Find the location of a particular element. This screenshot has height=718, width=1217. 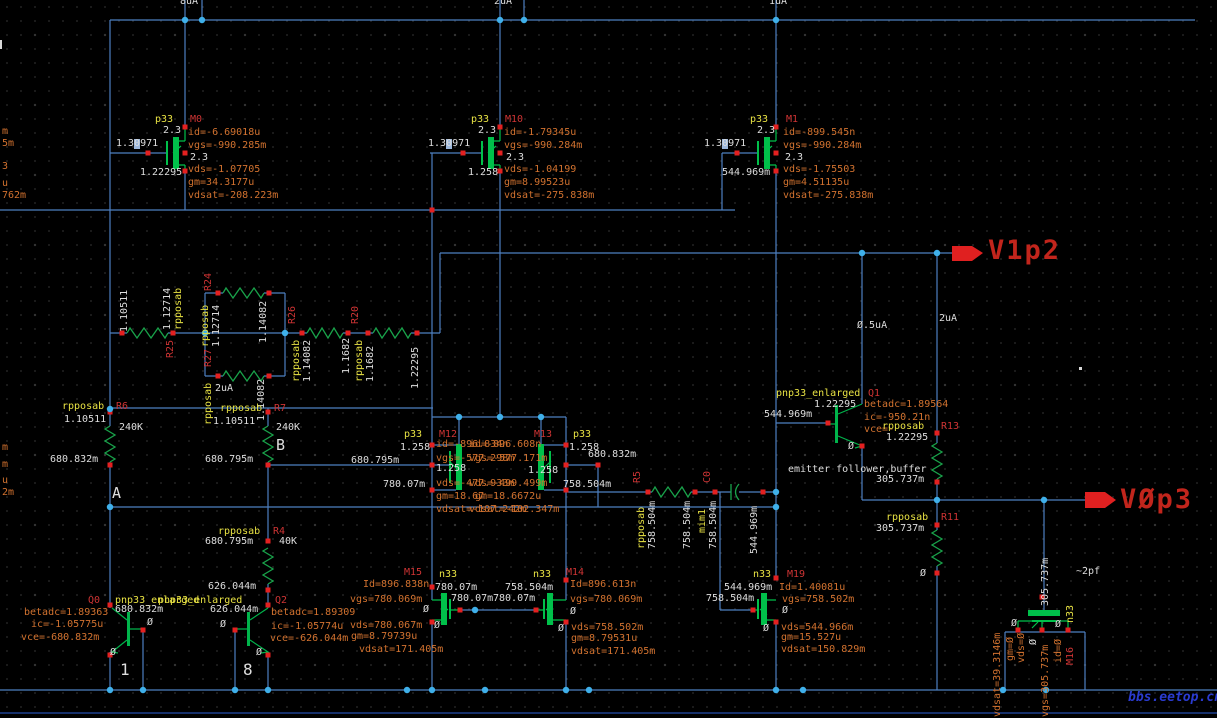

schematic-label: 1.14082 is located at coordinates (307, 360).